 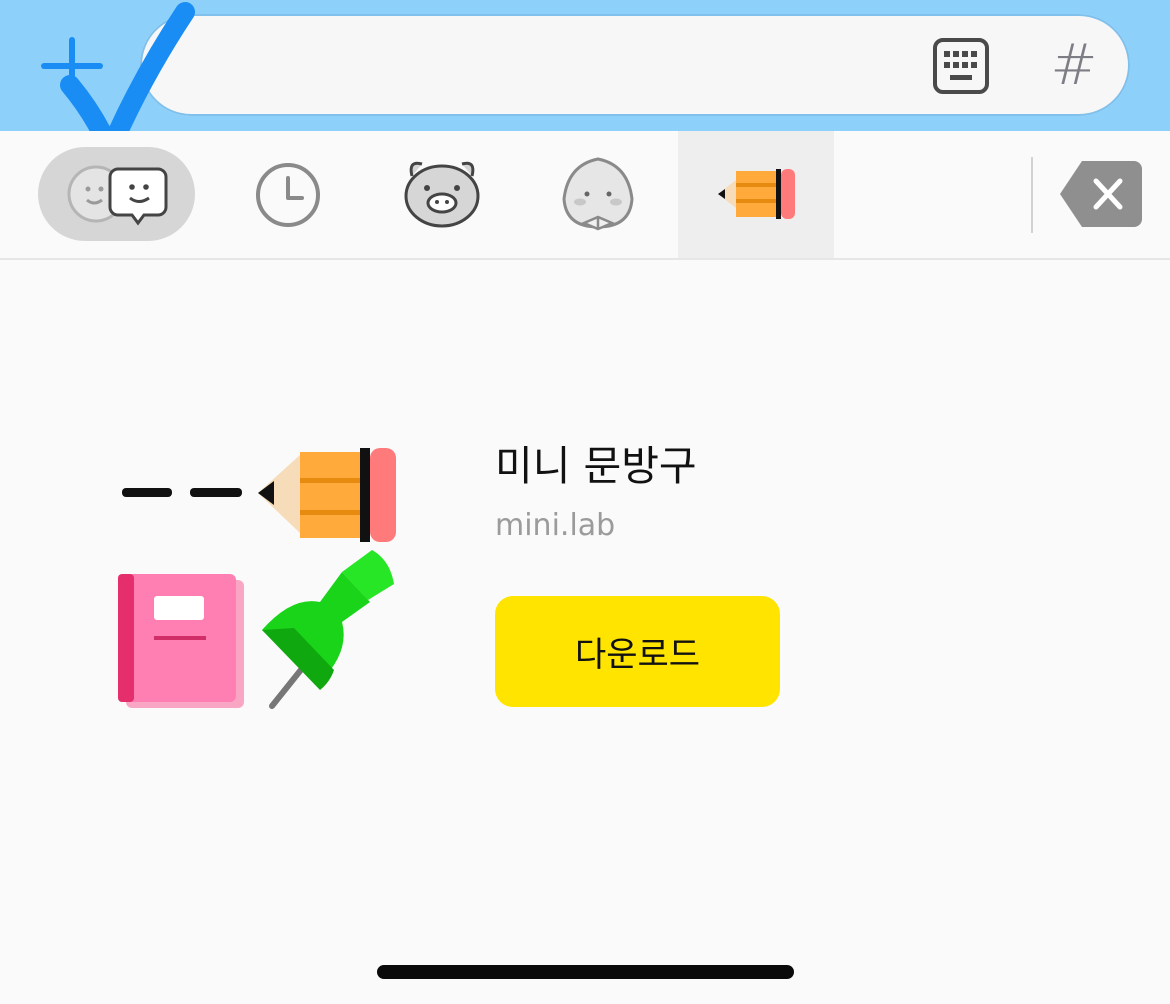 What do you see at coordinates (585, 65) in the screenshot?
I see `composer-bar: #` at bounding box center [585, 65].